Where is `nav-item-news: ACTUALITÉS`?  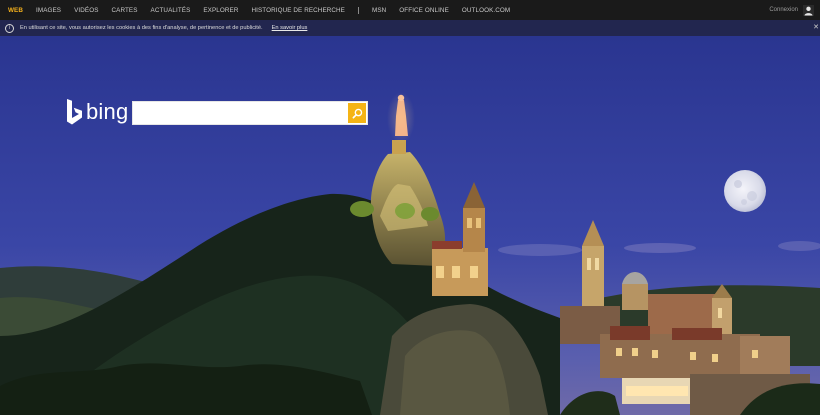 nav-item-news: ACTUALITÉS is located at coordinates (171, 10).